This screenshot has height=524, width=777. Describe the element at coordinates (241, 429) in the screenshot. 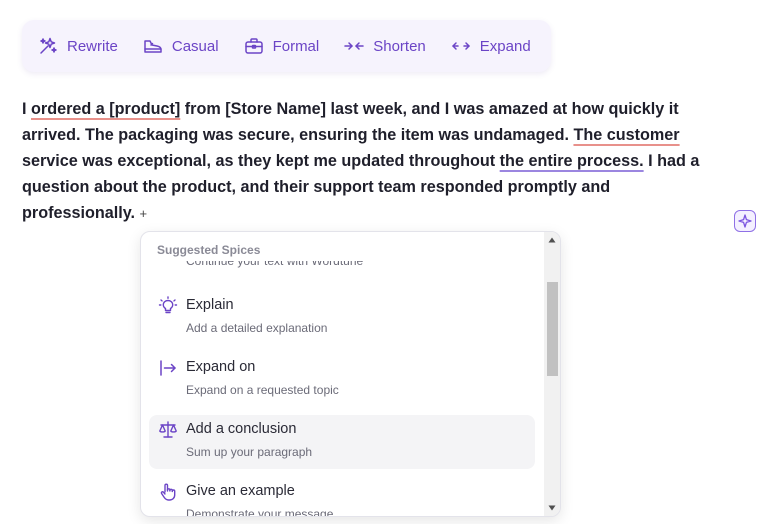

I see `spice-title: Add a conclusion` at that location.